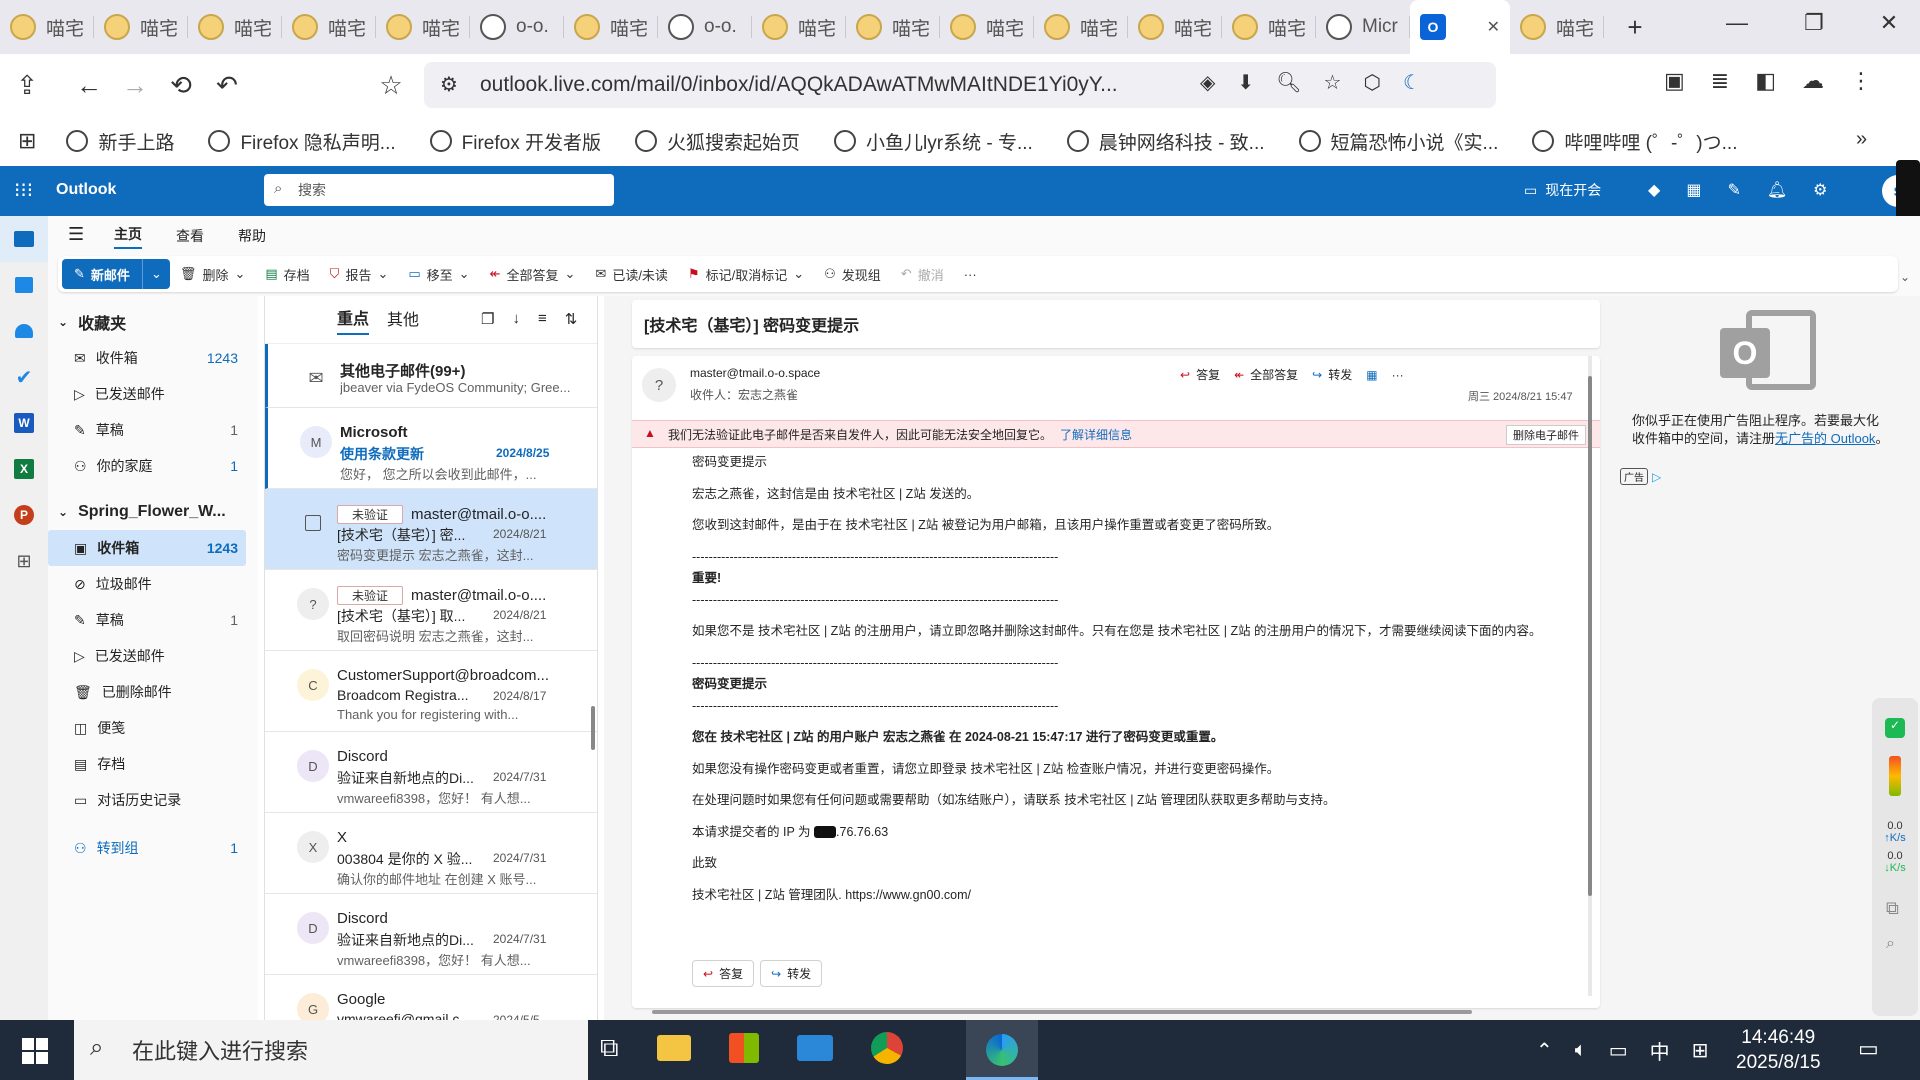  Describe the element at coordinates (1266, 374) in the screenshot. I see `reply-all-header-button: ↞ 全部答复` at that location.